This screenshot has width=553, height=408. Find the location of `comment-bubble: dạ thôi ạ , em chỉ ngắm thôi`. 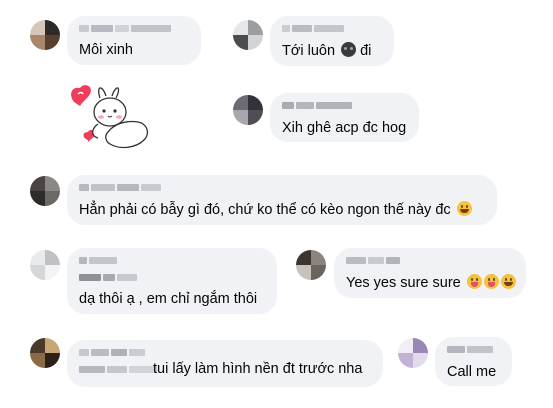

comment-bubble: dạ thôi ạ , em chỉ ngắm thôi is located at coordinates (172, 281).